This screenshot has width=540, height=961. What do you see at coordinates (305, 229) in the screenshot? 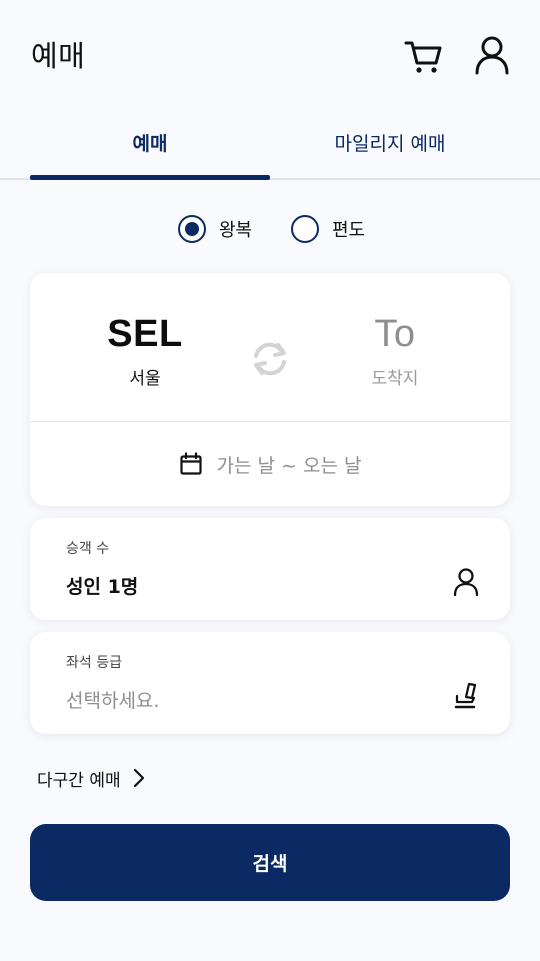
I see `radio-unchecked-icon` at bounding box center [305, 229].